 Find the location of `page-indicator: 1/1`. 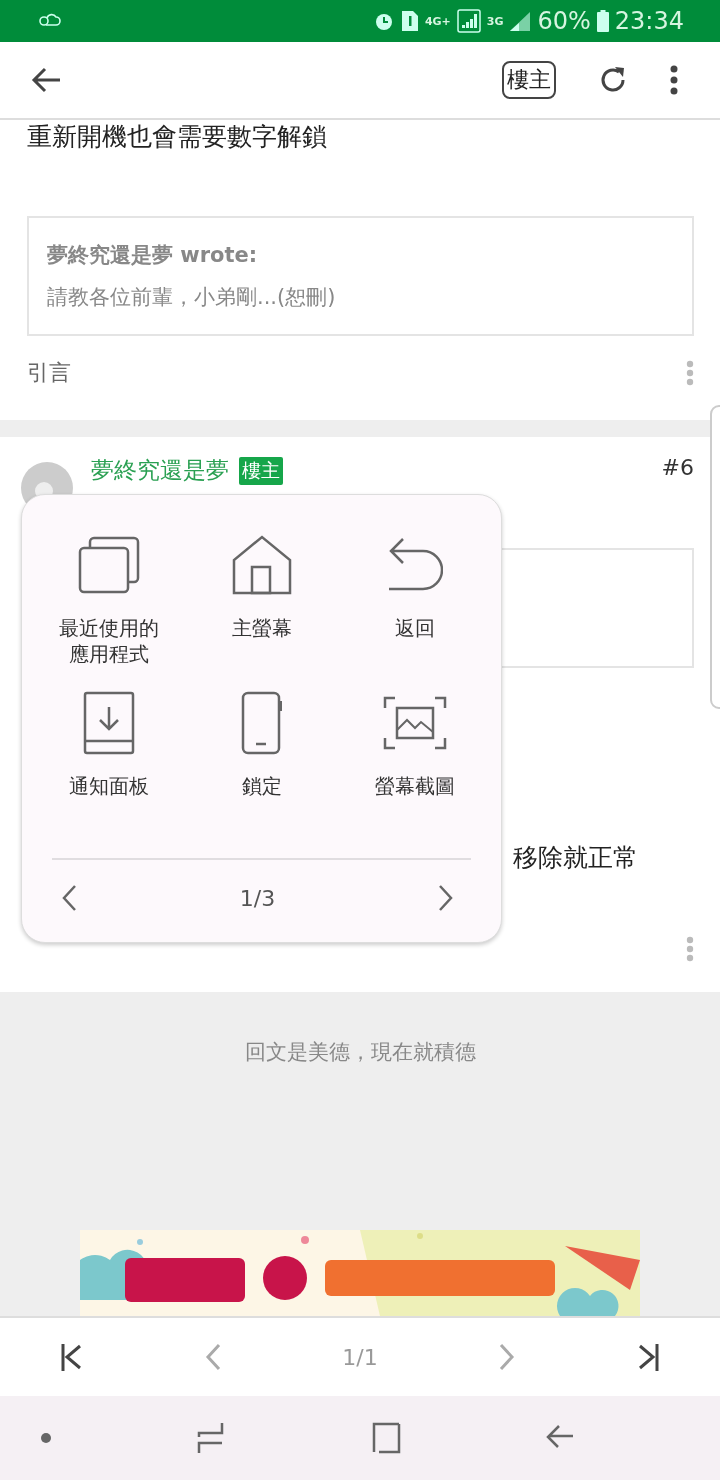

page-indicator: 1/1 is located at coordinates (360, 1357).